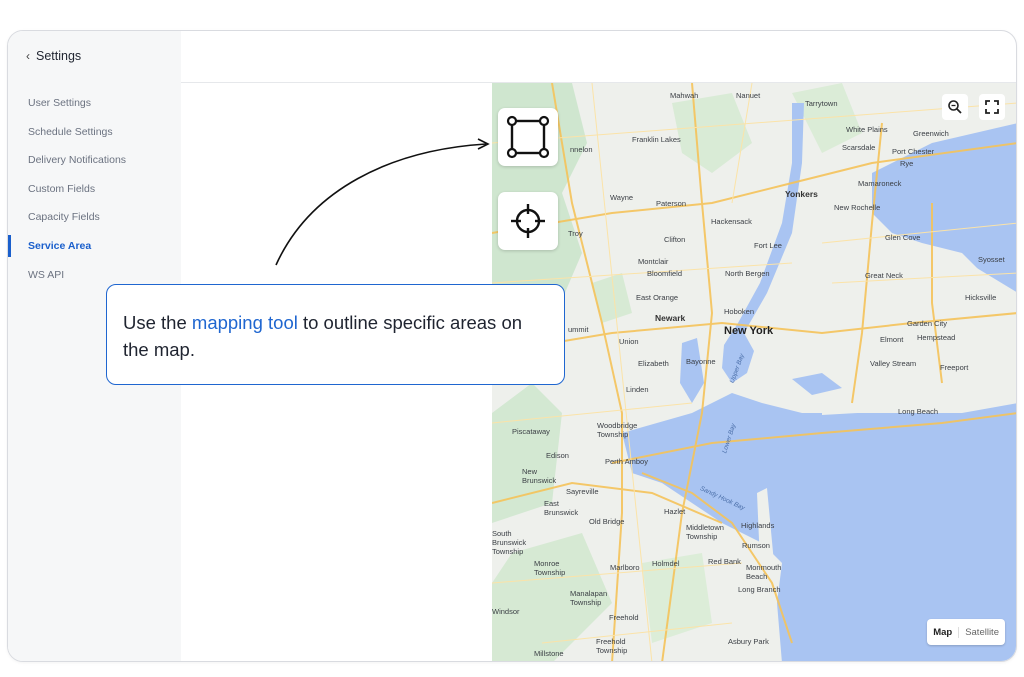 This screenshot has width=1024, height=677. What do you see at coordinates (684, 95) in the screenshot?
I see `map-label: Mahwah` at bounding box center [684, 95].